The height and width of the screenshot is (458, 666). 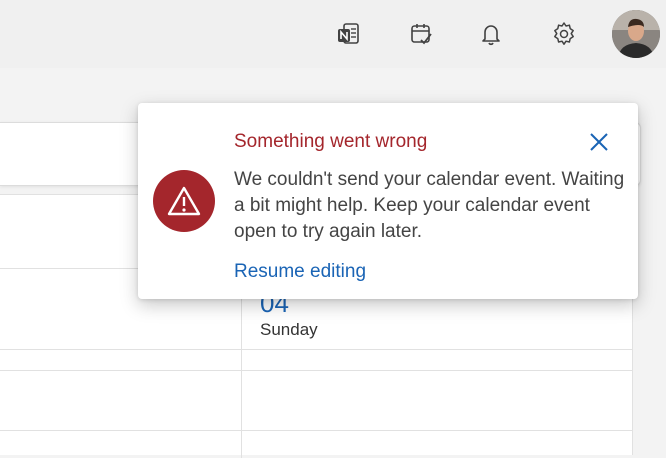 What do you see at coordinates (289, 329) in the screenshot?
I see `day-name: Sunday` at bounding box center [289, 329].